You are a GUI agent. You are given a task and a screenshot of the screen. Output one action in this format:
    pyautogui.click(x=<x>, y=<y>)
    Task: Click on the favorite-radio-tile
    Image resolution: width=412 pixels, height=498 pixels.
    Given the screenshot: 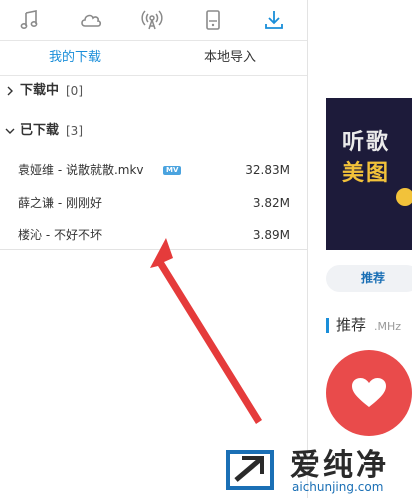 What is the action you would take?
    pyautogui.click(x=369, y=393)
    